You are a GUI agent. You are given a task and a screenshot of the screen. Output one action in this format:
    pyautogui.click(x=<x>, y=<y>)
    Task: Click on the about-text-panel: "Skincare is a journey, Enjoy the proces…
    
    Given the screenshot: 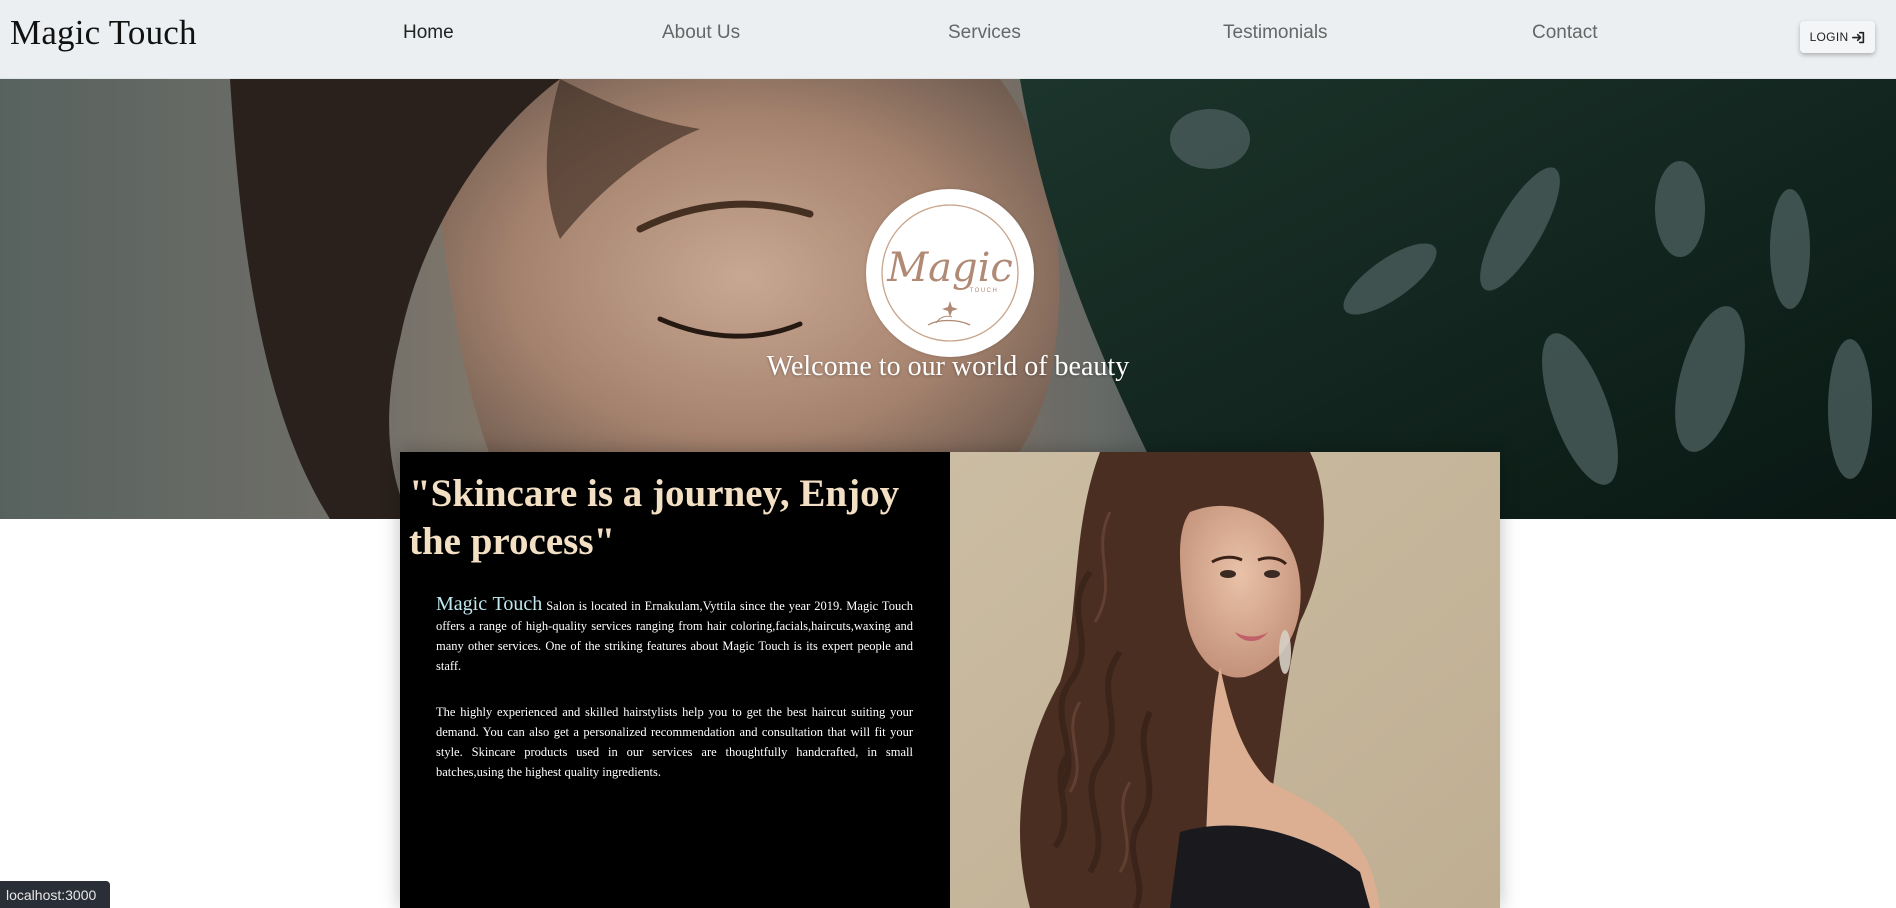 What is the action you would take?
    pyautogui.click(x=675, y=680)
    